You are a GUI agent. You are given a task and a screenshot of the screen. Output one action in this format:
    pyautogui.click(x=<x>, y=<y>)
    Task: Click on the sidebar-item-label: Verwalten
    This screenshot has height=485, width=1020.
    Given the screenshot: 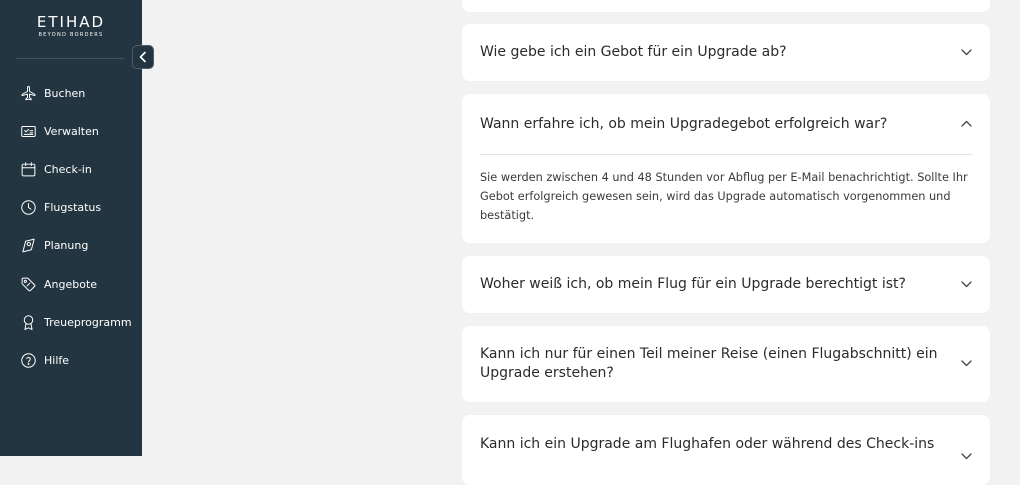 What is the action you would take?
    pyautogui.click(x=71, y=131)
    